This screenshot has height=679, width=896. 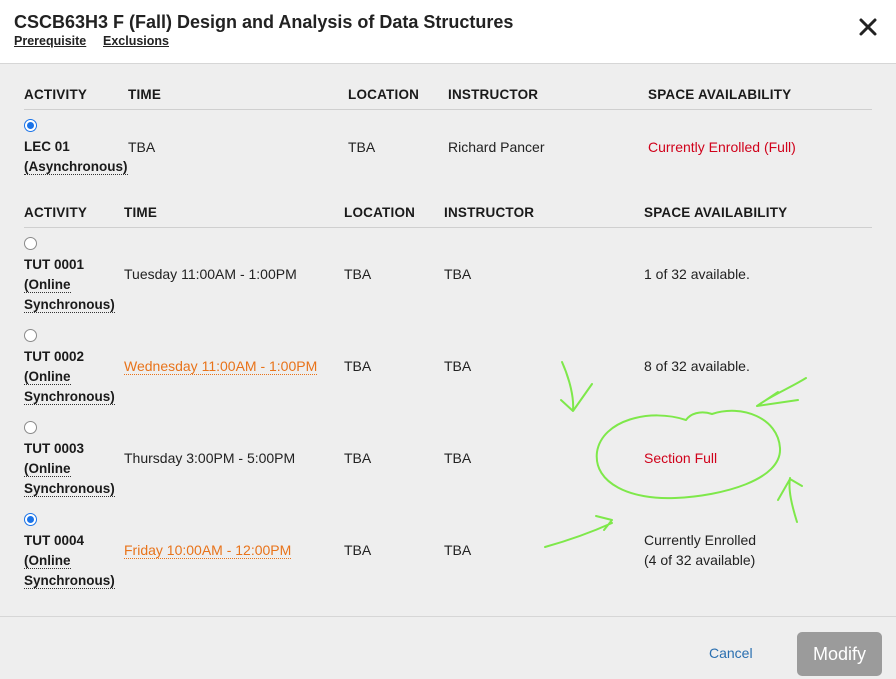 What do you see at coordinates (720, 94) in the screenshot?
I see `lec-header-availability: SPACE AVAILABILITY` at bounding box center [720, 94].